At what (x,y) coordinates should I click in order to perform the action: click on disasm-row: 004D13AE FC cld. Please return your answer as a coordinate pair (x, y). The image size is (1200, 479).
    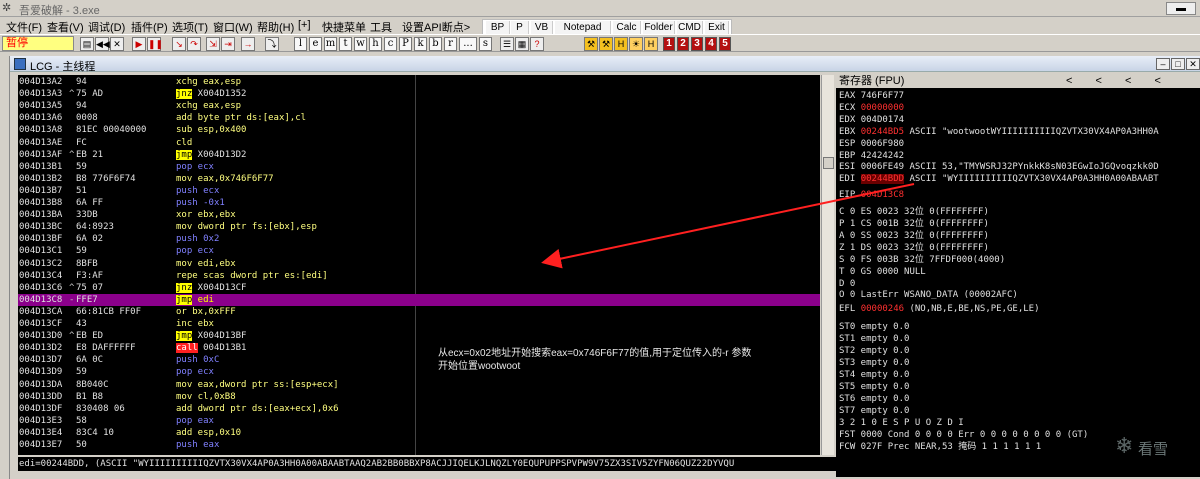
    Looking at the image, I should click on (419, 143).